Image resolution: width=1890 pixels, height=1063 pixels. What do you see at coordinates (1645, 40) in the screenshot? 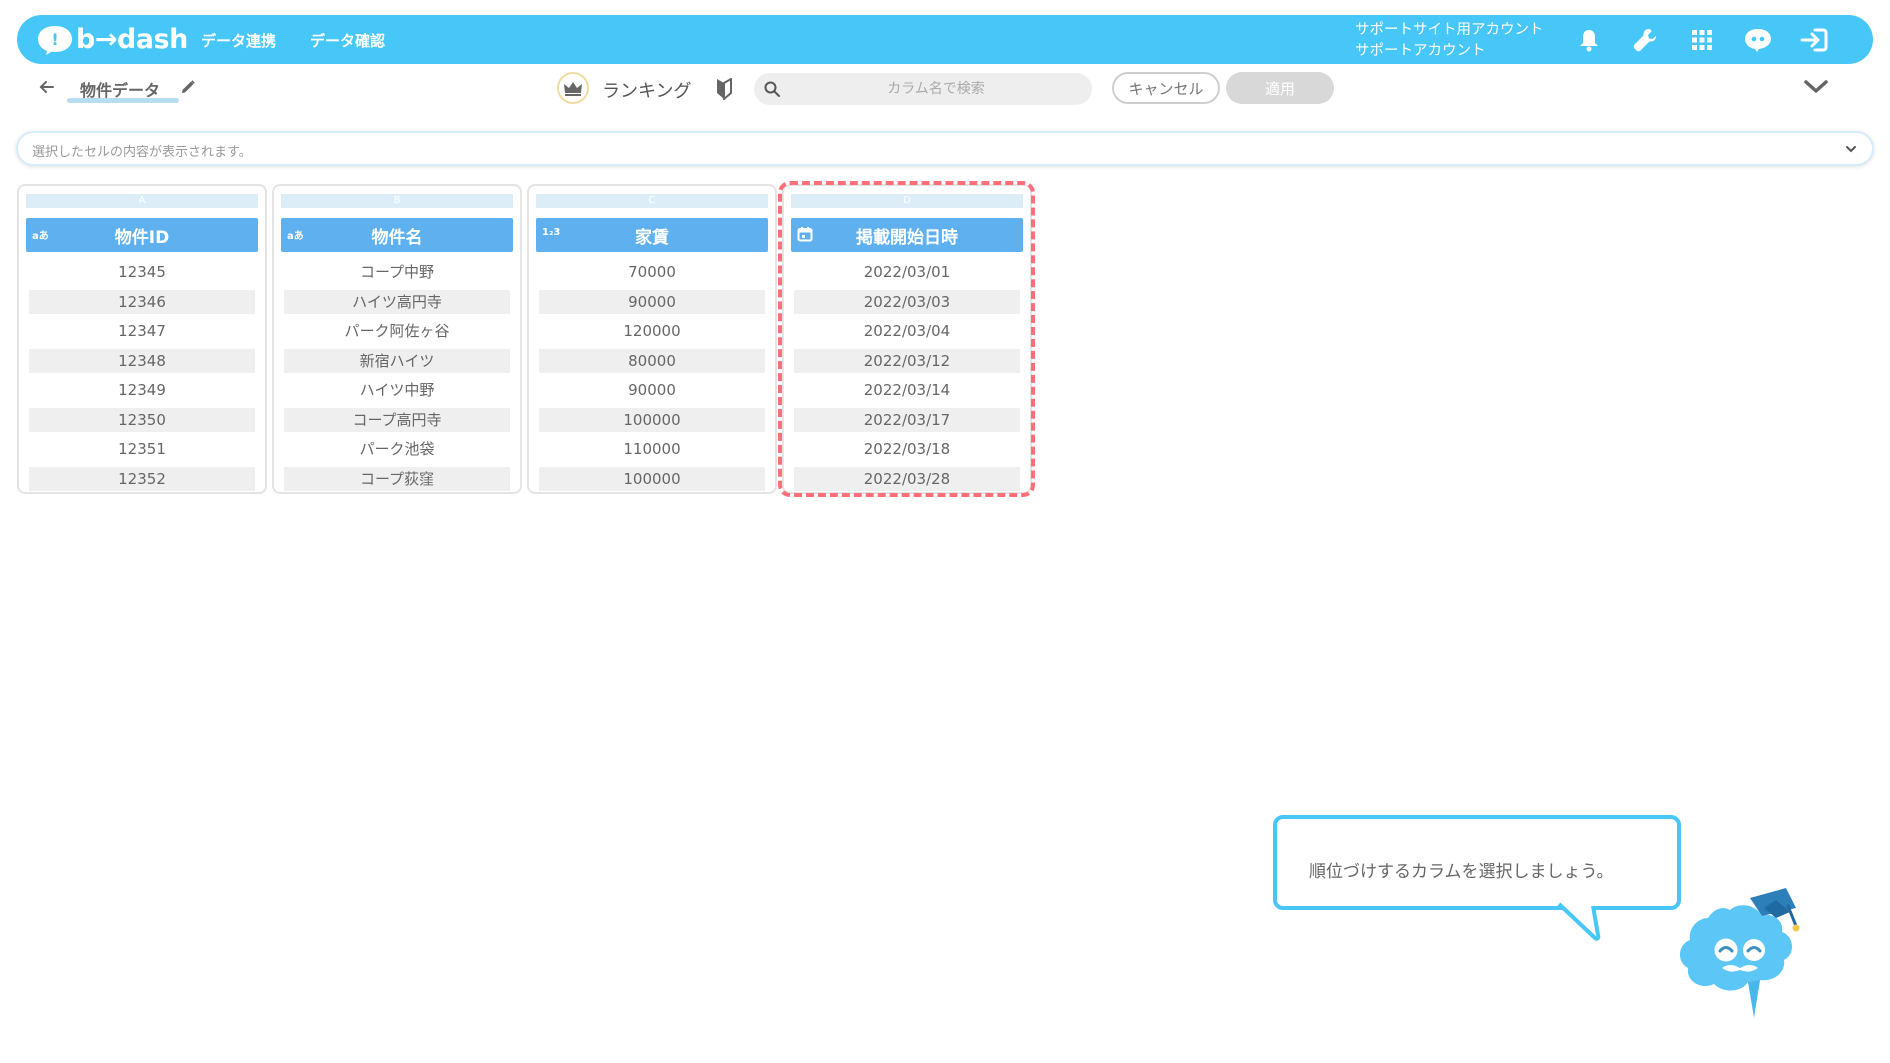
I see `wrench-icon` at bounding box center [1645, 40].